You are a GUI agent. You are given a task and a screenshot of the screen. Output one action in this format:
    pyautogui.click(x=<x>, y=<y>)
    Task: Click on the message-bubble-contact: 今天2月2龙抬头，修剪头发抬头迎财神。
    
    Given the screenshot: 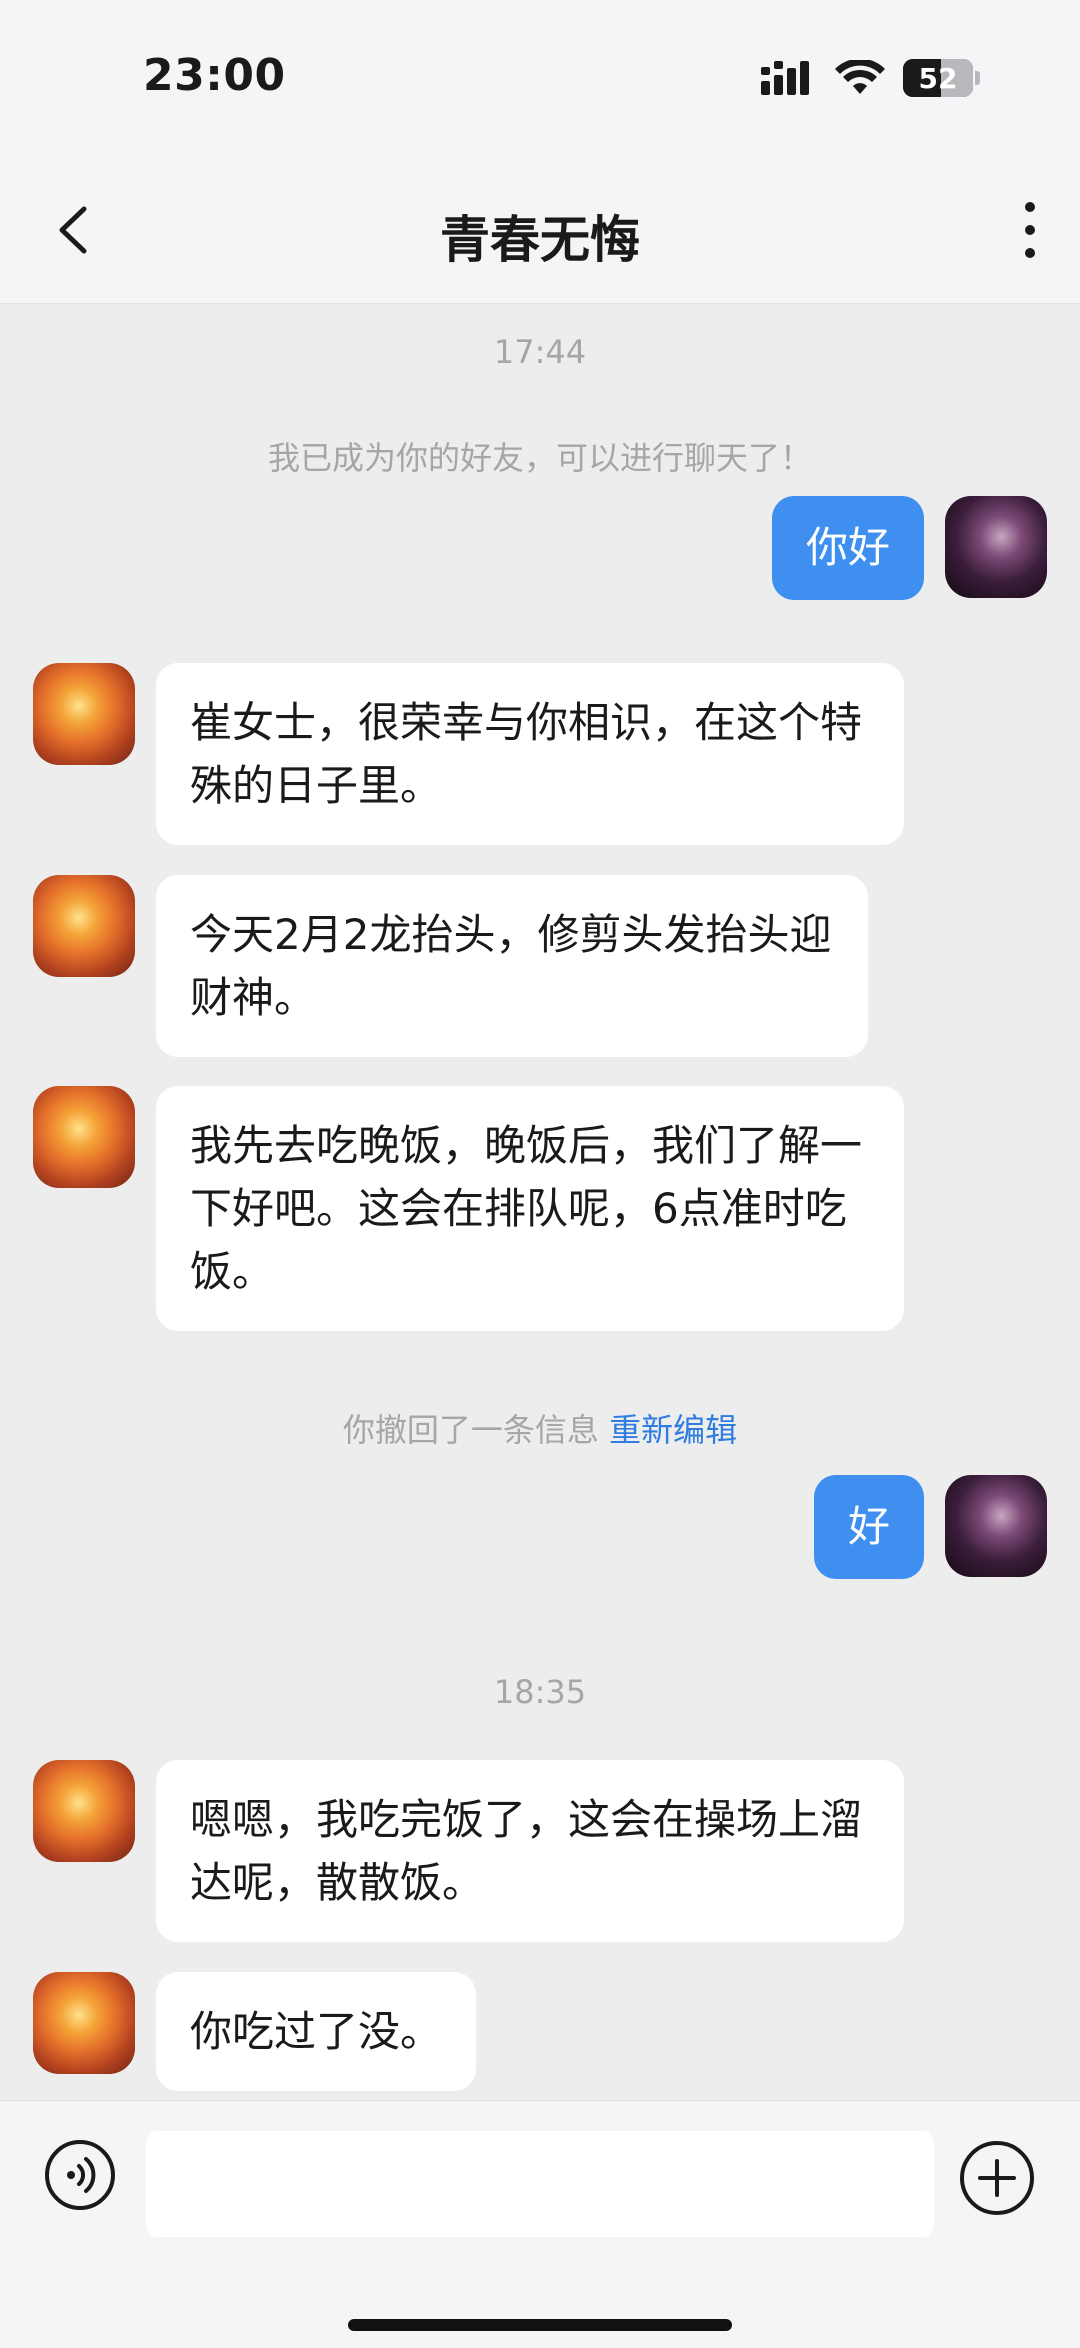 What is the action you would take?
    pyautogui.click(x=512, y=966)
    